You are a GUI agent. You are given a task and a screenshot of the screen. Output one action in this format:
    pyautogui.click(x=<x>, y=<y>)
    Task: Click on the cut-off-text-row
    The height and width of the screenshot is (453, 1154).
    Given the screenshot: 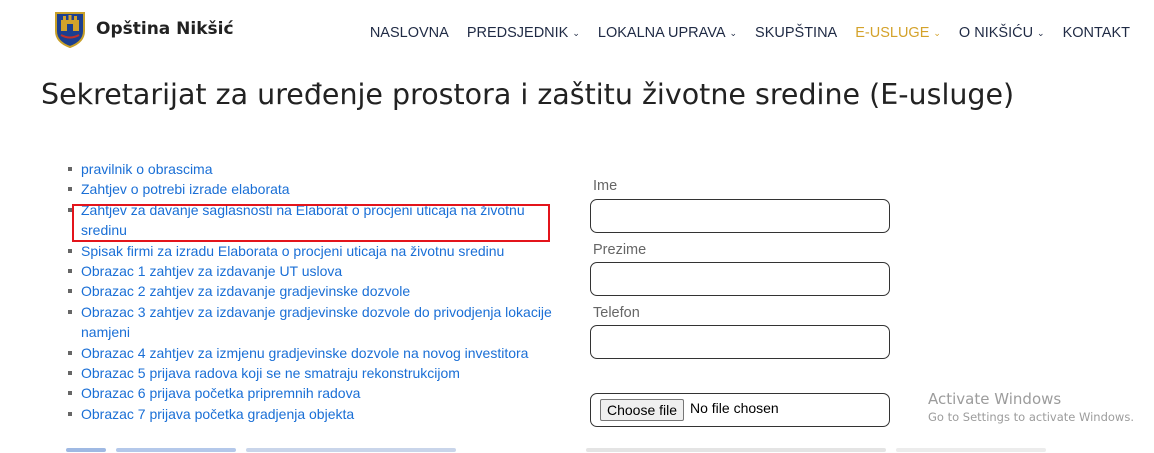 What is the action you would take?
    pyautogui.click(x=556, y=450)
    